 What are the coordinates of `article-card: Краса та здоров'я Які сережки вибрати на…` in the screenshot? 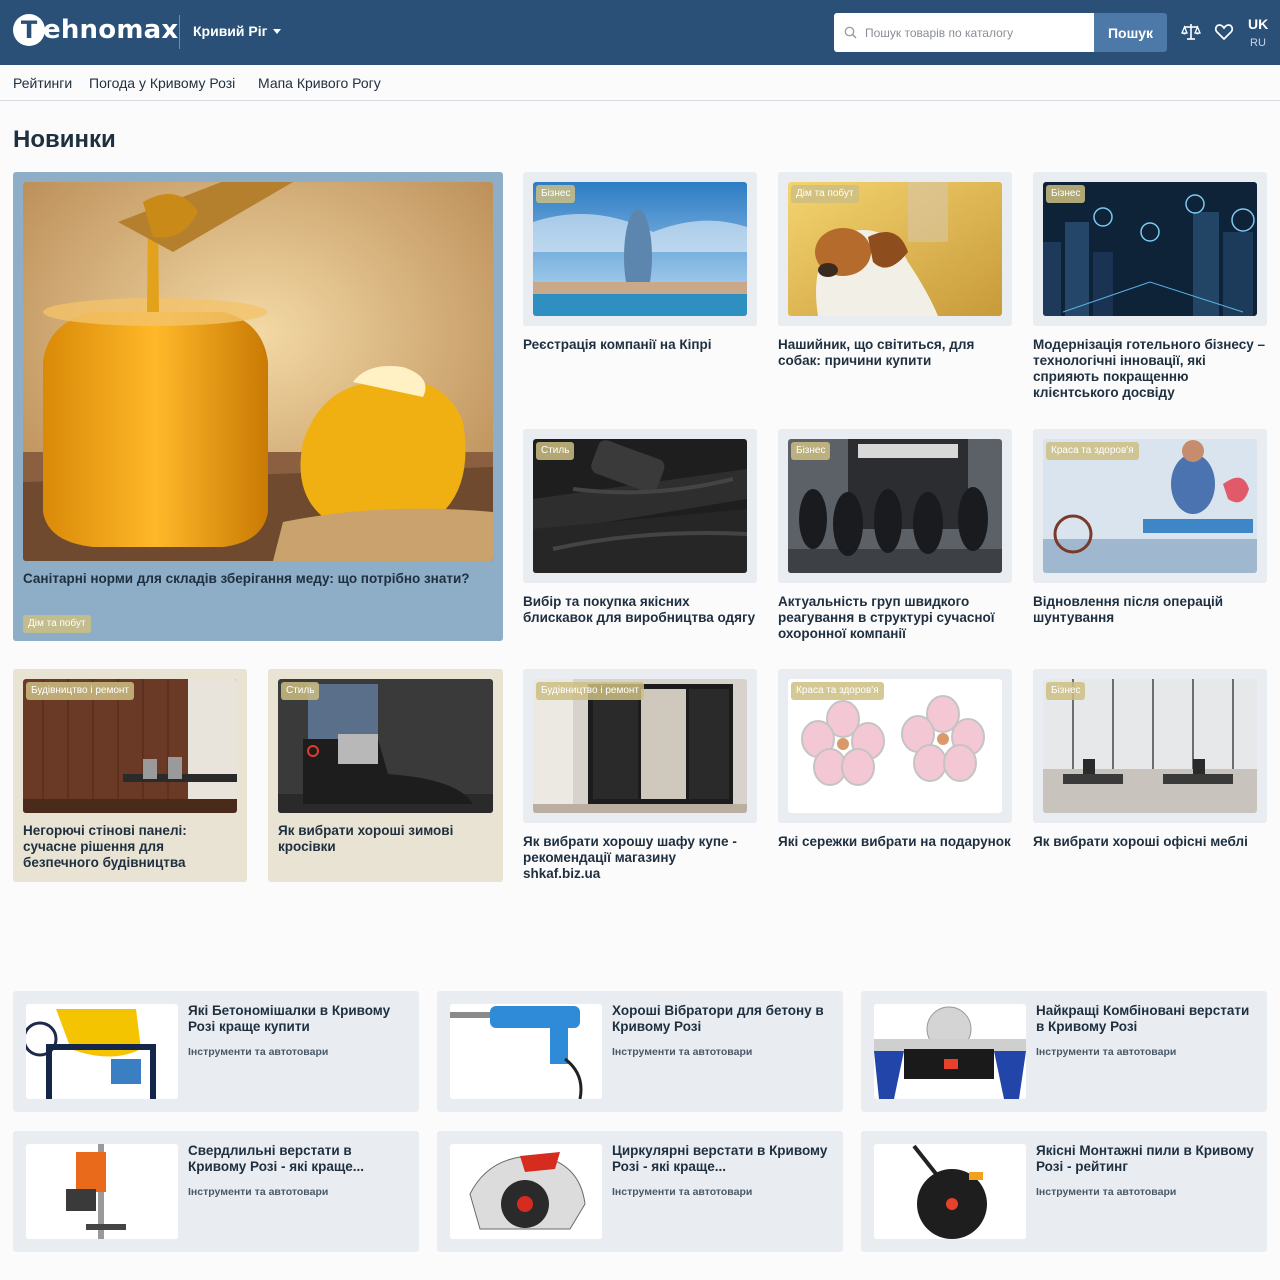 It's located at (895, 759).